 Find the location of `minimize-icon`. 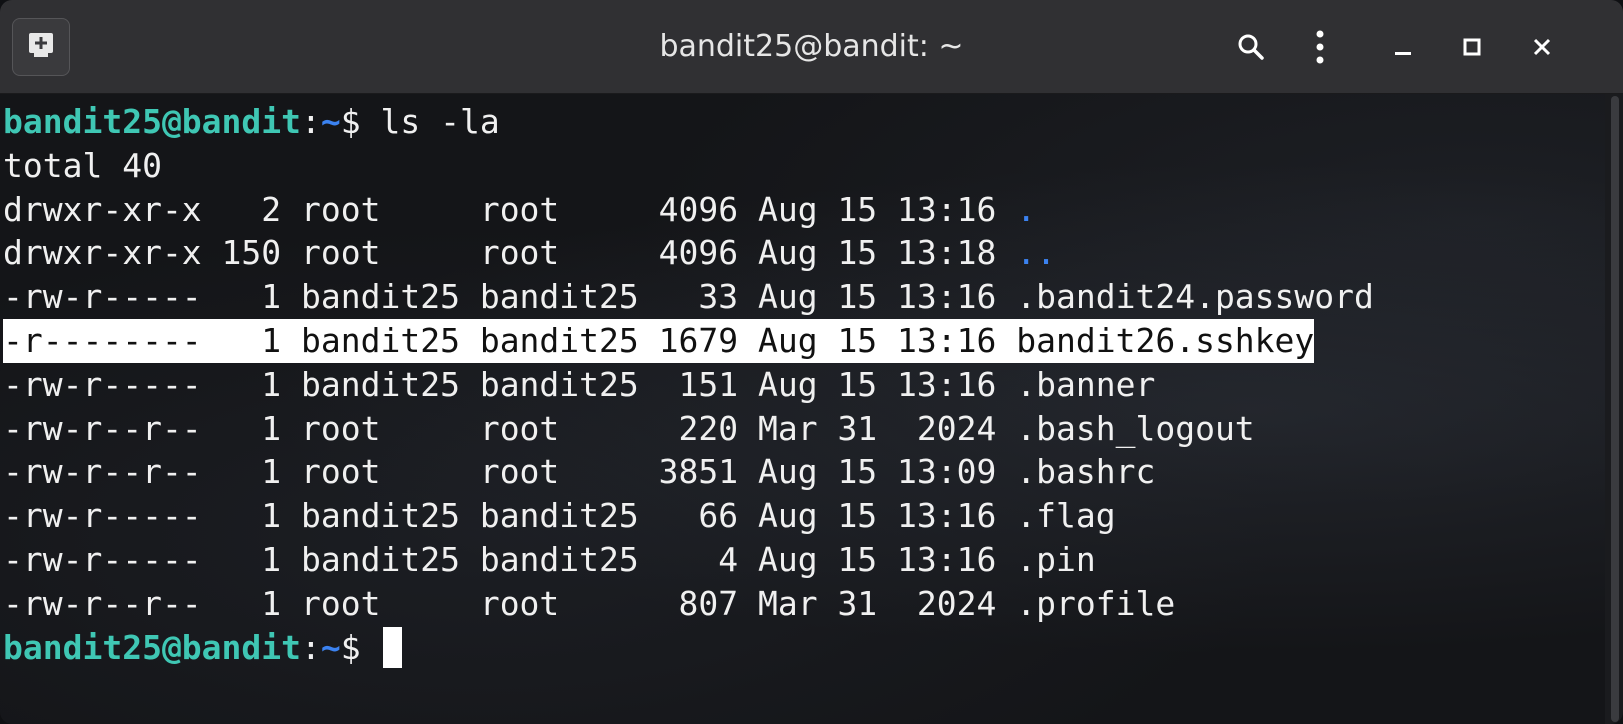

minimize-icon is located at coordinates (1403, 47).